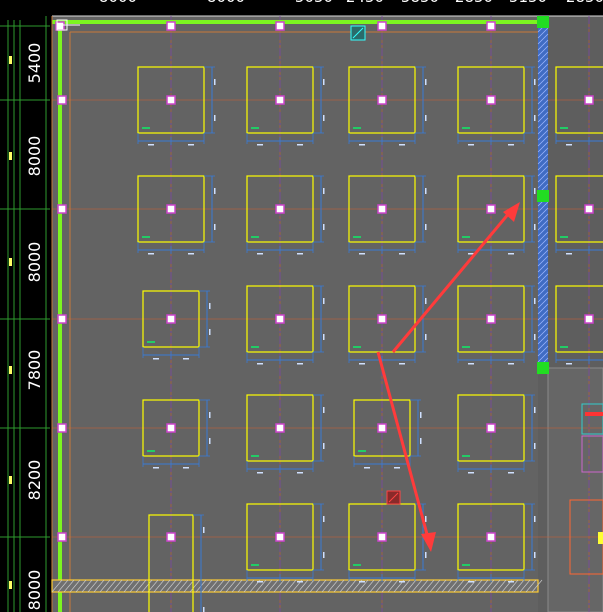  Describe the element at coordinates (528, 3) in the screenshot. I see `top-ruler-label: 5150` at that location.